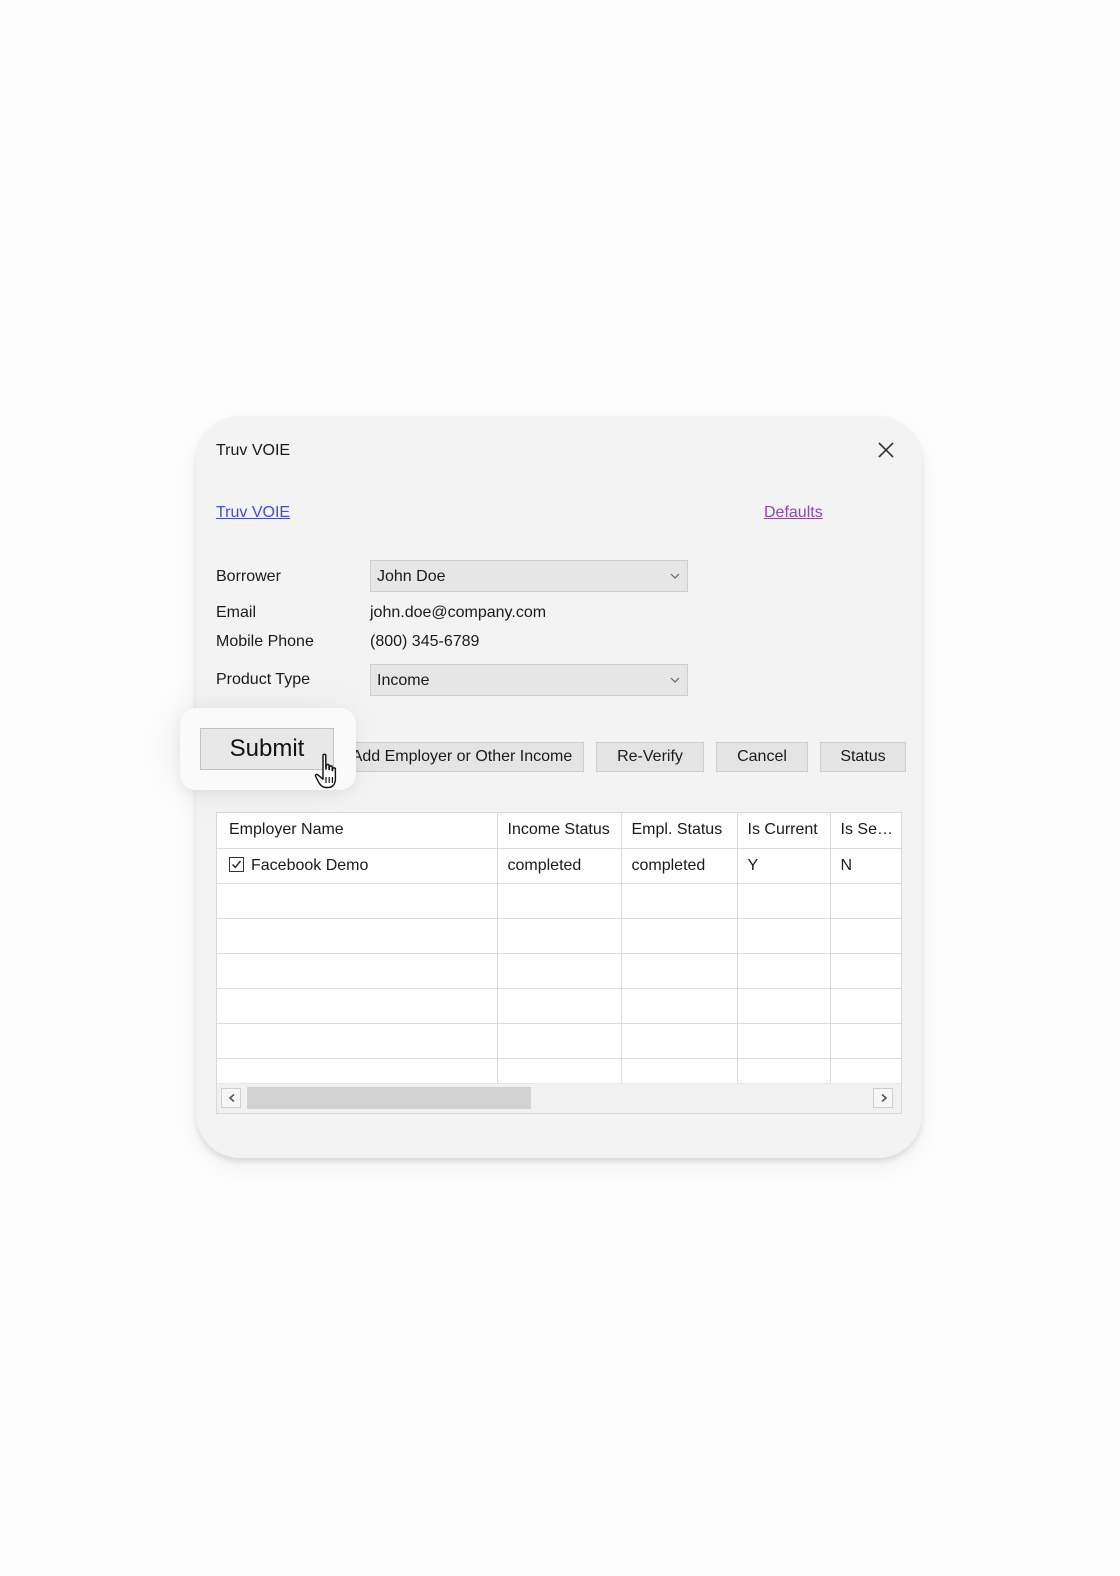 This screenshot has width=1120, height=1576. What do you see at coordinates (679, 831) in the screenshot?
I see `column-header-empl-status: Empl. Status` at bounding box center [679, 831].